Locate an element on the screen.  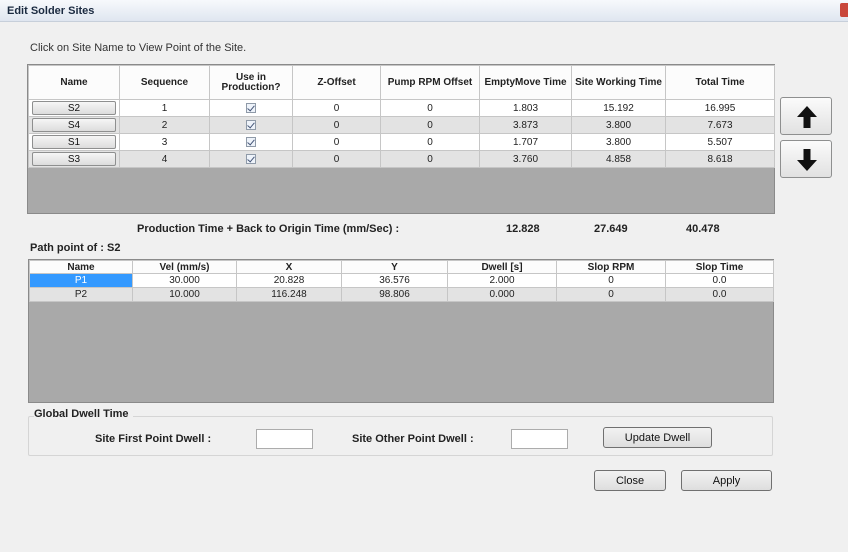
site-button-s2: S2 is located at coordinates (74, 108).